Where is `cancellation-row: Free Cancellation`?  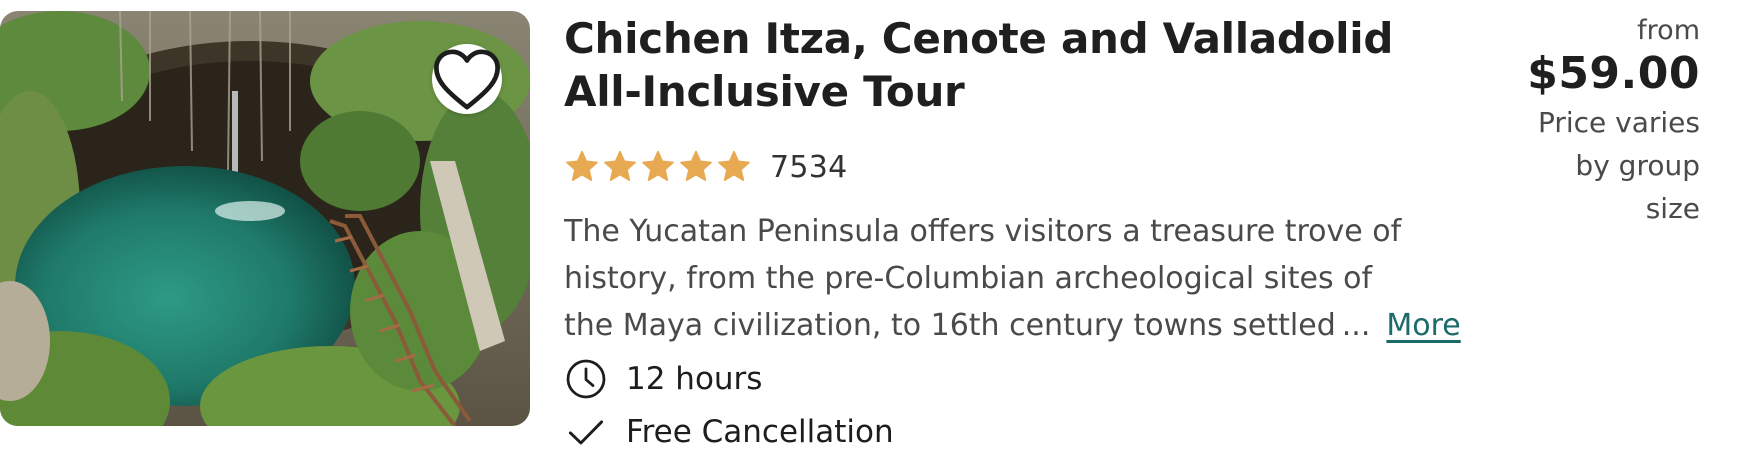 cancellation-row: Free Cancellation is located at coordinates (729, 432).